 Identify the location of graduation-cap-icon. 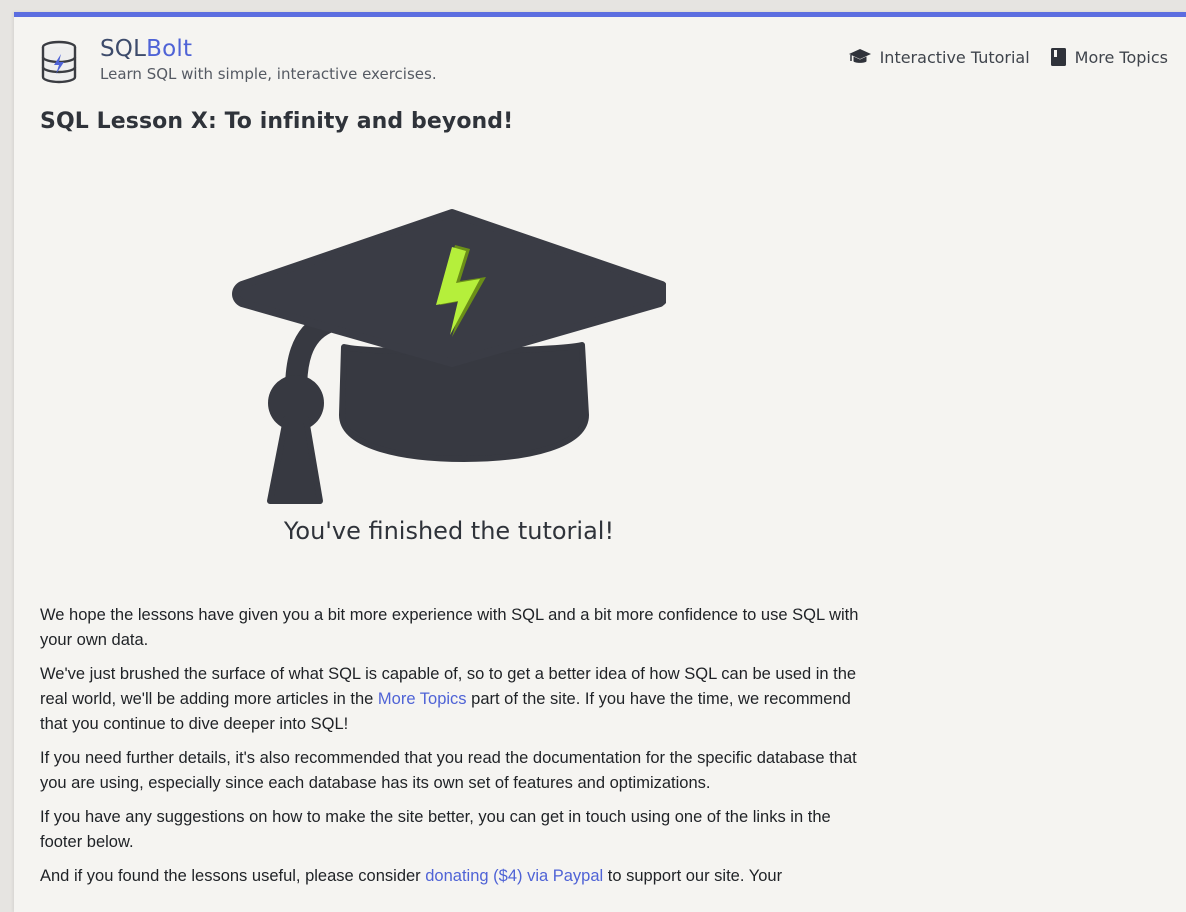
(859, 56).